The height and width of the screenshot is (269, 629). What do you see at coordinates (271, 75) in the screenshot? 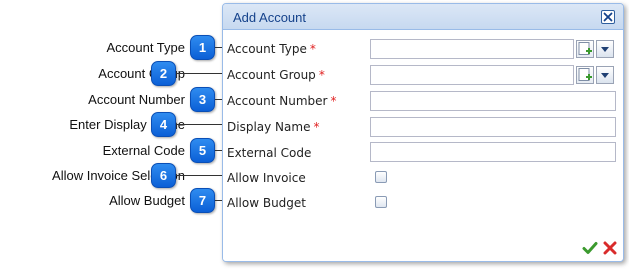
I see `account-group-label-text: Account Group` at bounding box center [271, 75].